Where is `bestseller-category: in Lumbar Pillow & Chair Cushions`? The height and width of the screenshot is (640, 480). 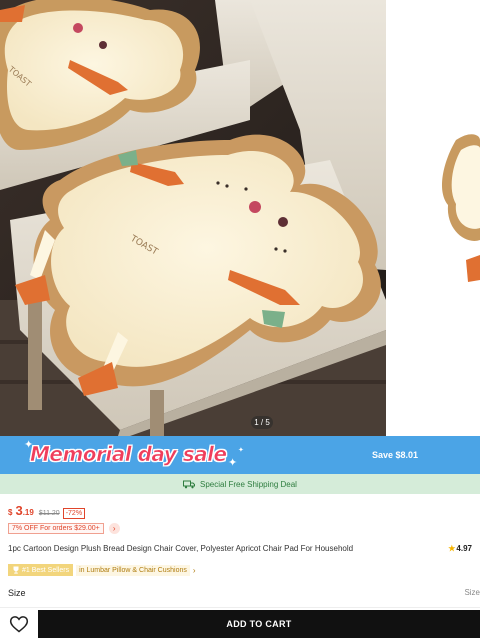 bestseller-category: in Lumbar Pillow & Chair Cushions is located at coordinates (133, 570).